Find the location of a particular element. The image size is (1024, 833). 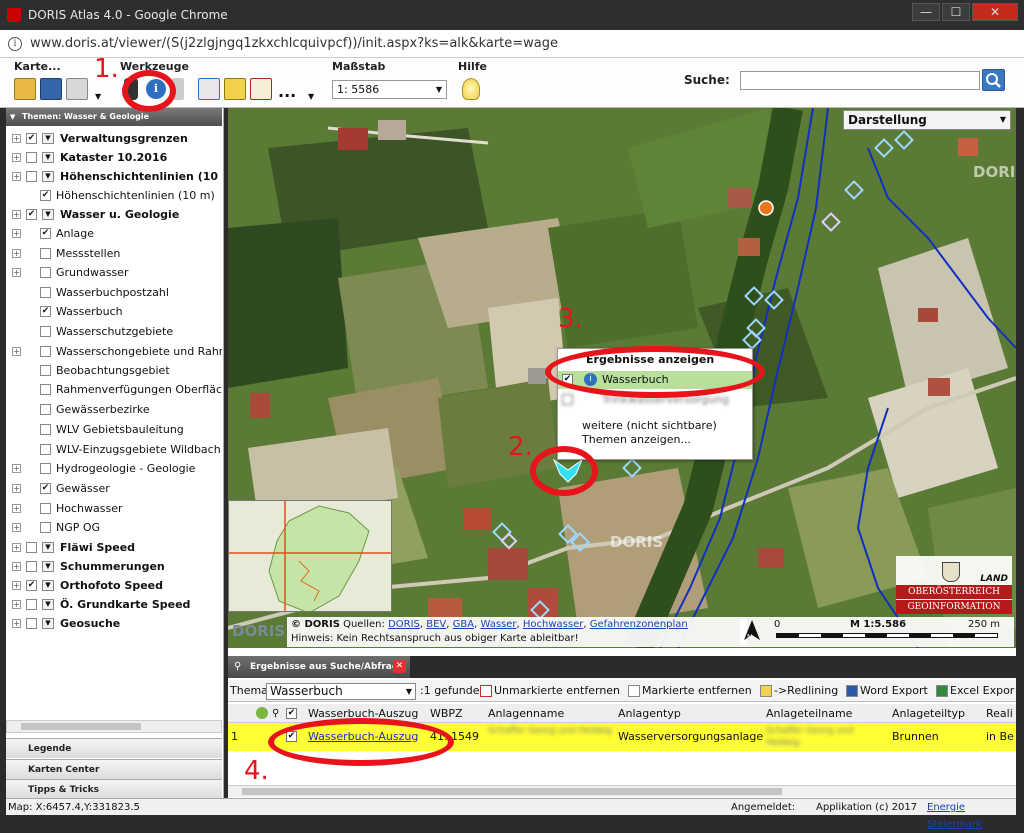

layer-item-12: Beobachtungsgebiet is located at coordinates (114, 370).